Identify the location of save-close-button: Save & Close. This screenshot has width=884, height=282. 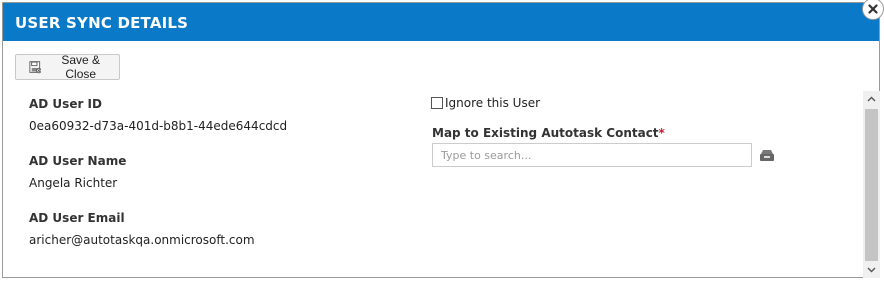
(67, 67).